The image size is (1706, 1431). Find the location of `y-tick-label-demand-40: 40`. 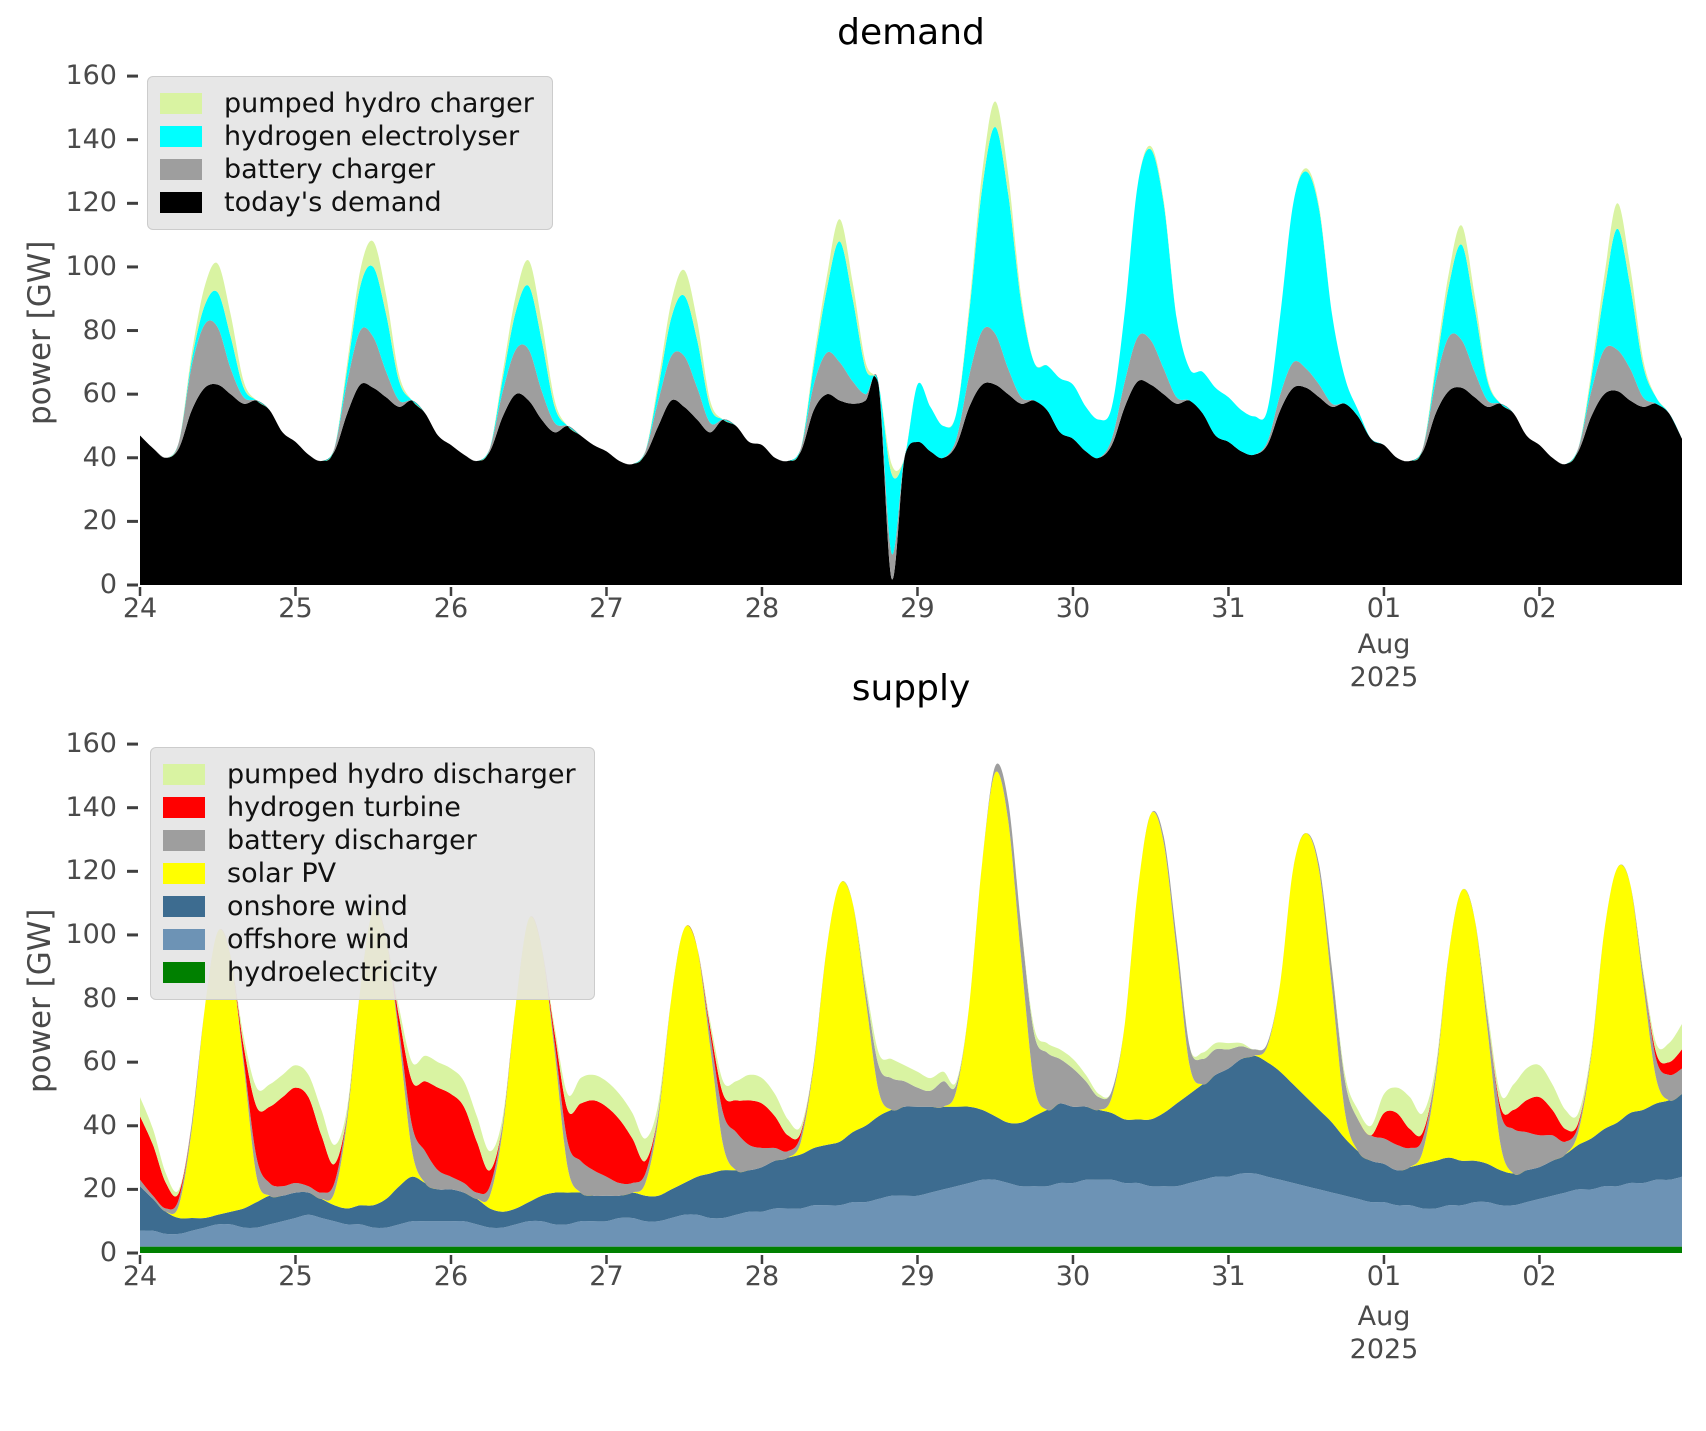

y-tick-label-demand-40: 40 is located at coordinates (99, 457).